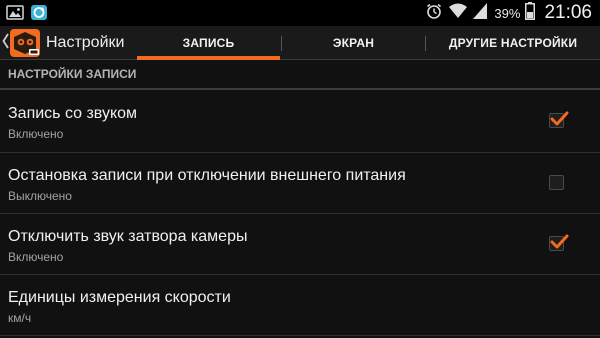 This screenshot has height=338, width=600. I want to click on tab-recording: ЗАПИСЬ, so click(208, 42).